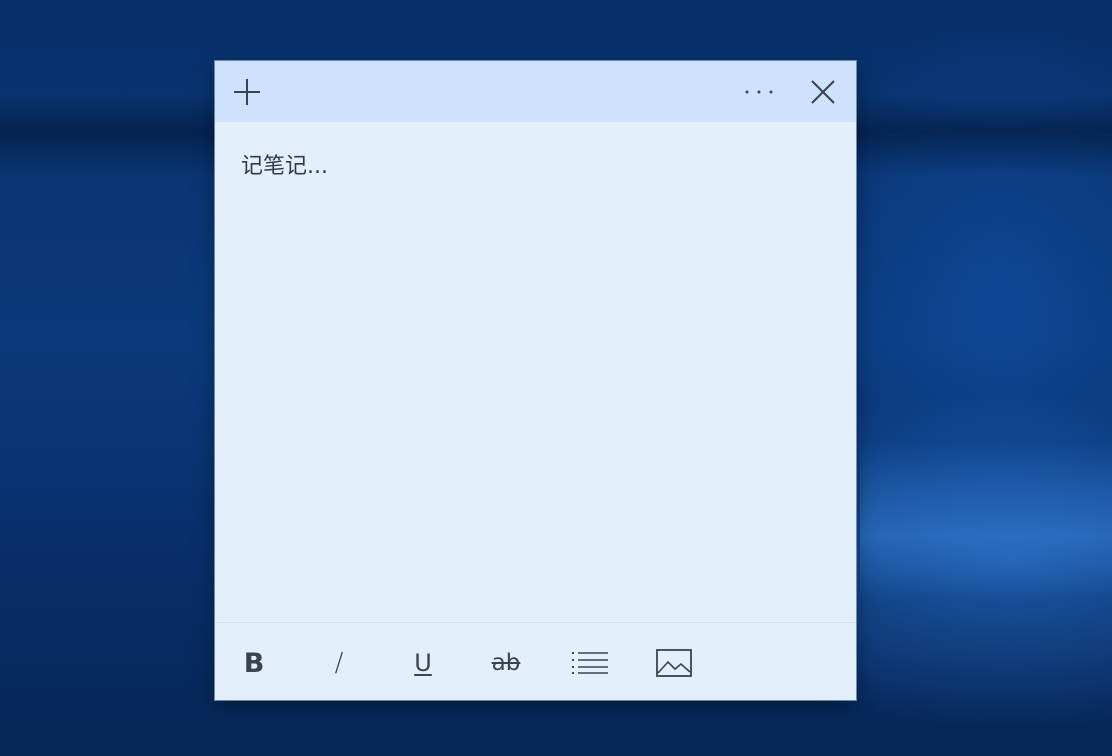  I want to click on italic-button: /, so click(339, 663).